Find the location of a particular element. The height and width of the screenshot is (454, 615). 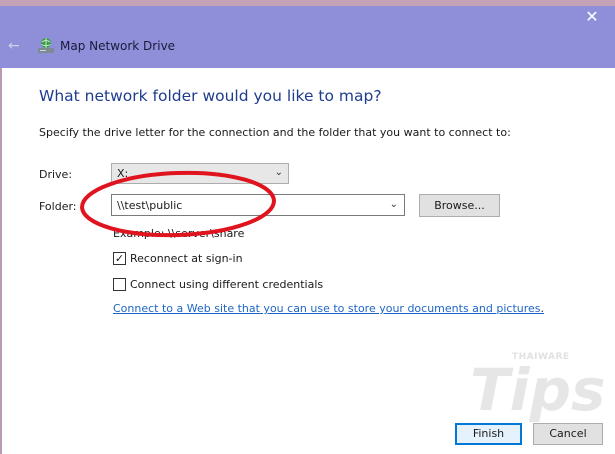

watermark-brand-large: Tips is located at coordinates (538, 390).